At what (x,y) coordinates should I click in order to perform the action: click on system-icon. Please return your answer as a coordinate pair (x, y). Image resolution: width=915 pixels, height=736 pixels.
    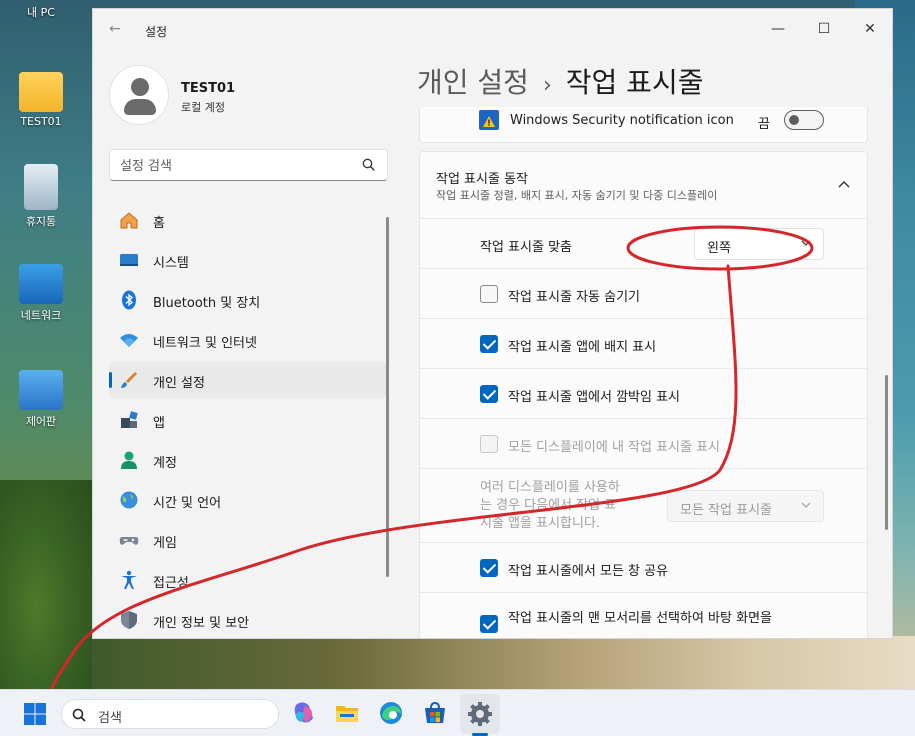
    Looking at the image, I should click on (129, 260).